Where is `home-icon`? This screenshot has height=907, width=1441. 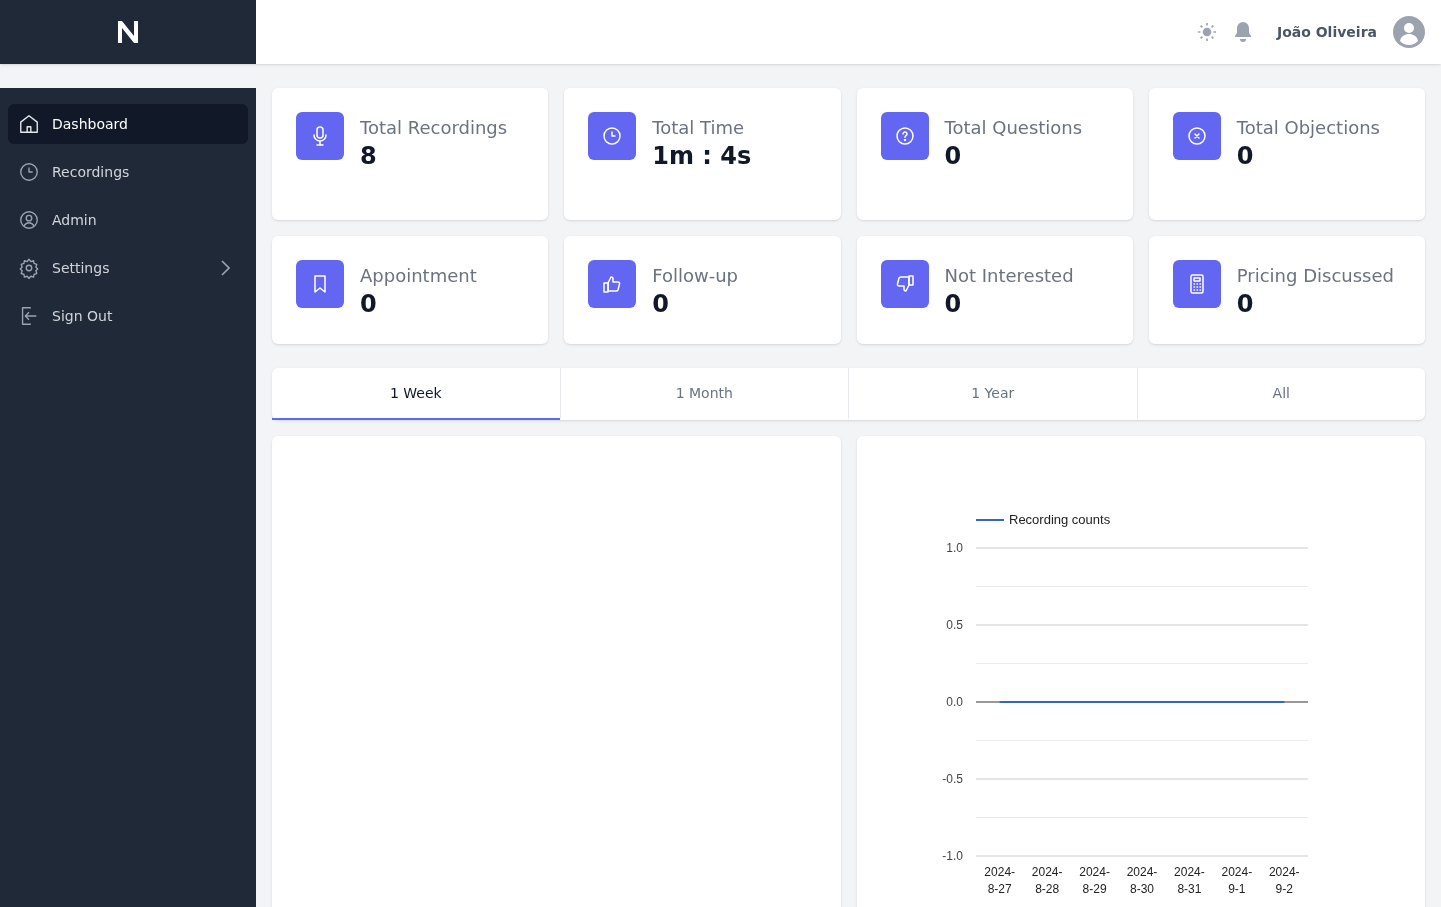
home-icon is located at coordinates (29, 124).